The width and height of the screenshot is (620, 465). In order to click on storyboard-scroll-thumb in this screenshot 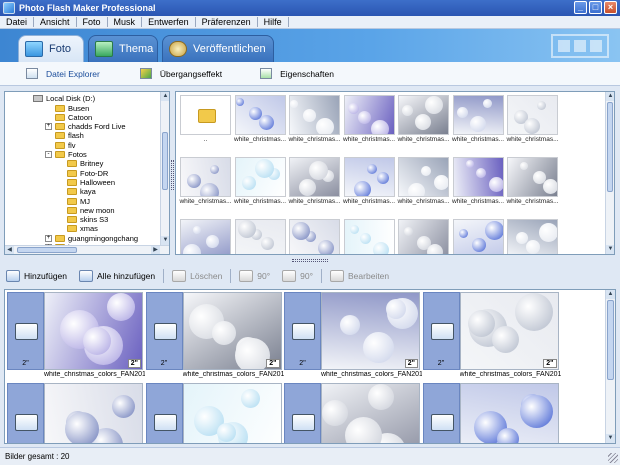, I will do `click(610, 340)`.